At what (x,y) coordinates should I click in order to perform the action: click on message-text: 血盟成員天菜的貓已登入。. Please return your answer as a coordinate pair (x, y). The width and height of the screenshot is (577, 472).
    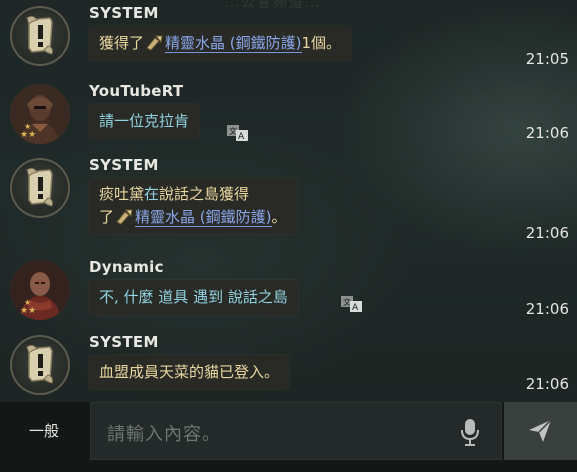
    Looking at the image, I should click on (189, 372).